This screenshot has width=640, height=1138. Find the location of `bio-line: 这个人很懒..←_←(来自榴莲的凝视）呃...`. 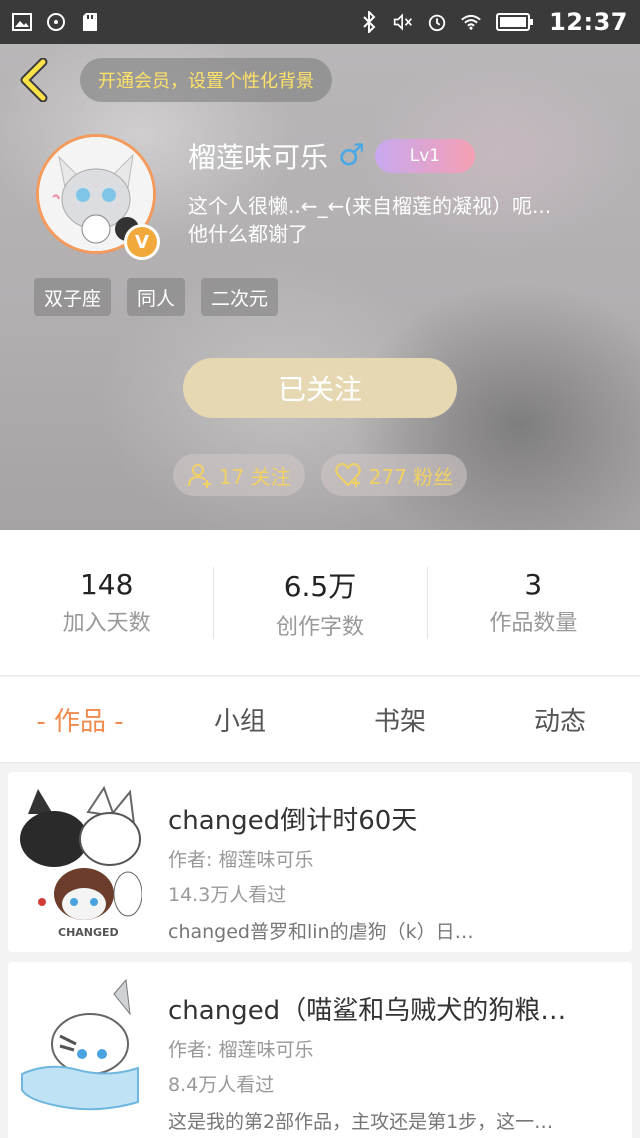

bio-line: 这个人很懒..←_←(来自榴莲的凝视）呃... is located at coordinates (370, 206).